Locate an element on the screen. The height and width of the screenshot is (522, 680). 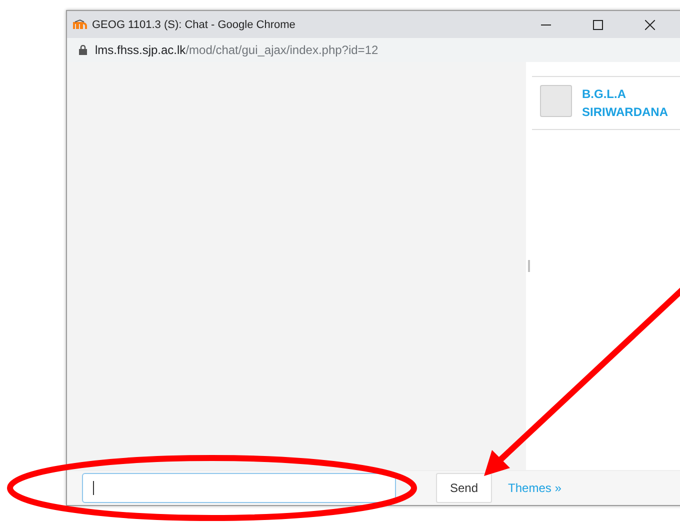
close-icon is located at coordinates (650, 25).